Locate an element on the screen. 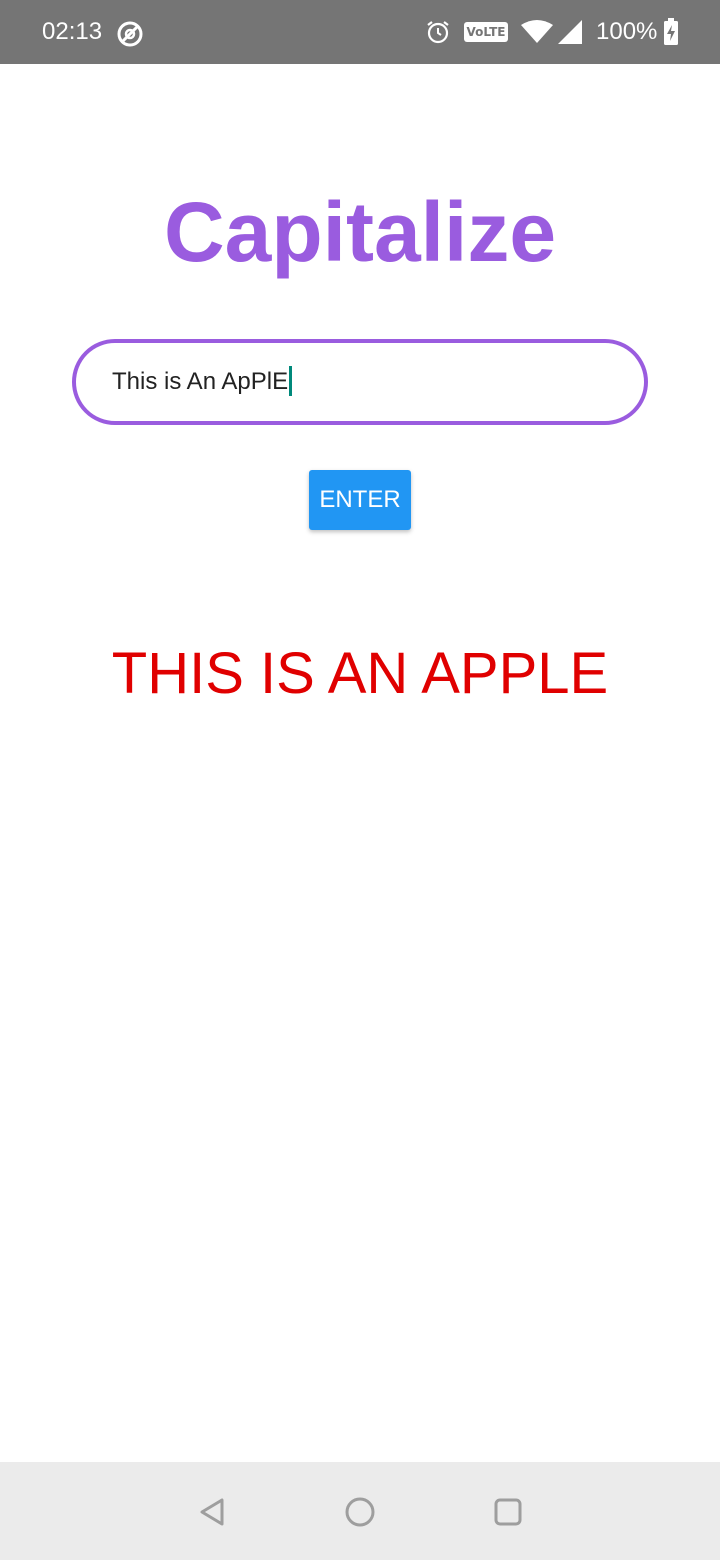 This screenshot has height=1560, width=720. result-text: THIS IS AN APPLE is located at coordinates (360, 673).